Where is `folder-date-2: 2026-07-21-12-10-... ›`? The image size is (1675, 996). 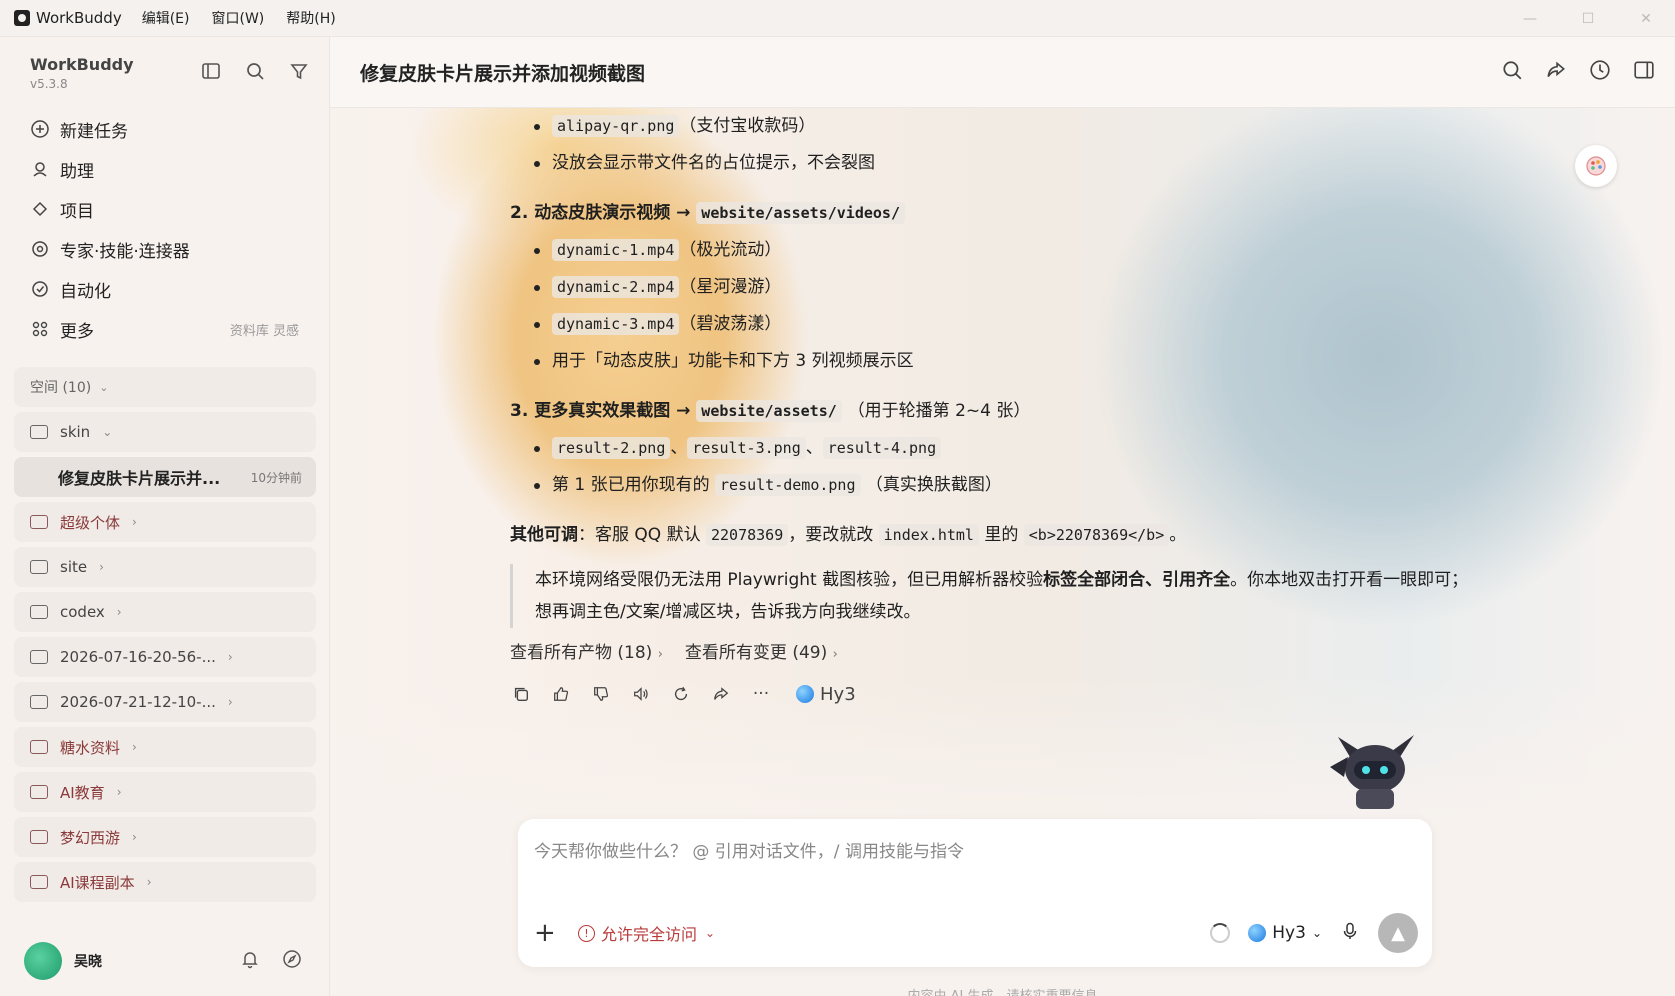
folder-date-2: 2026-07-21-12-10-... › is located at coordinates (165, 702).